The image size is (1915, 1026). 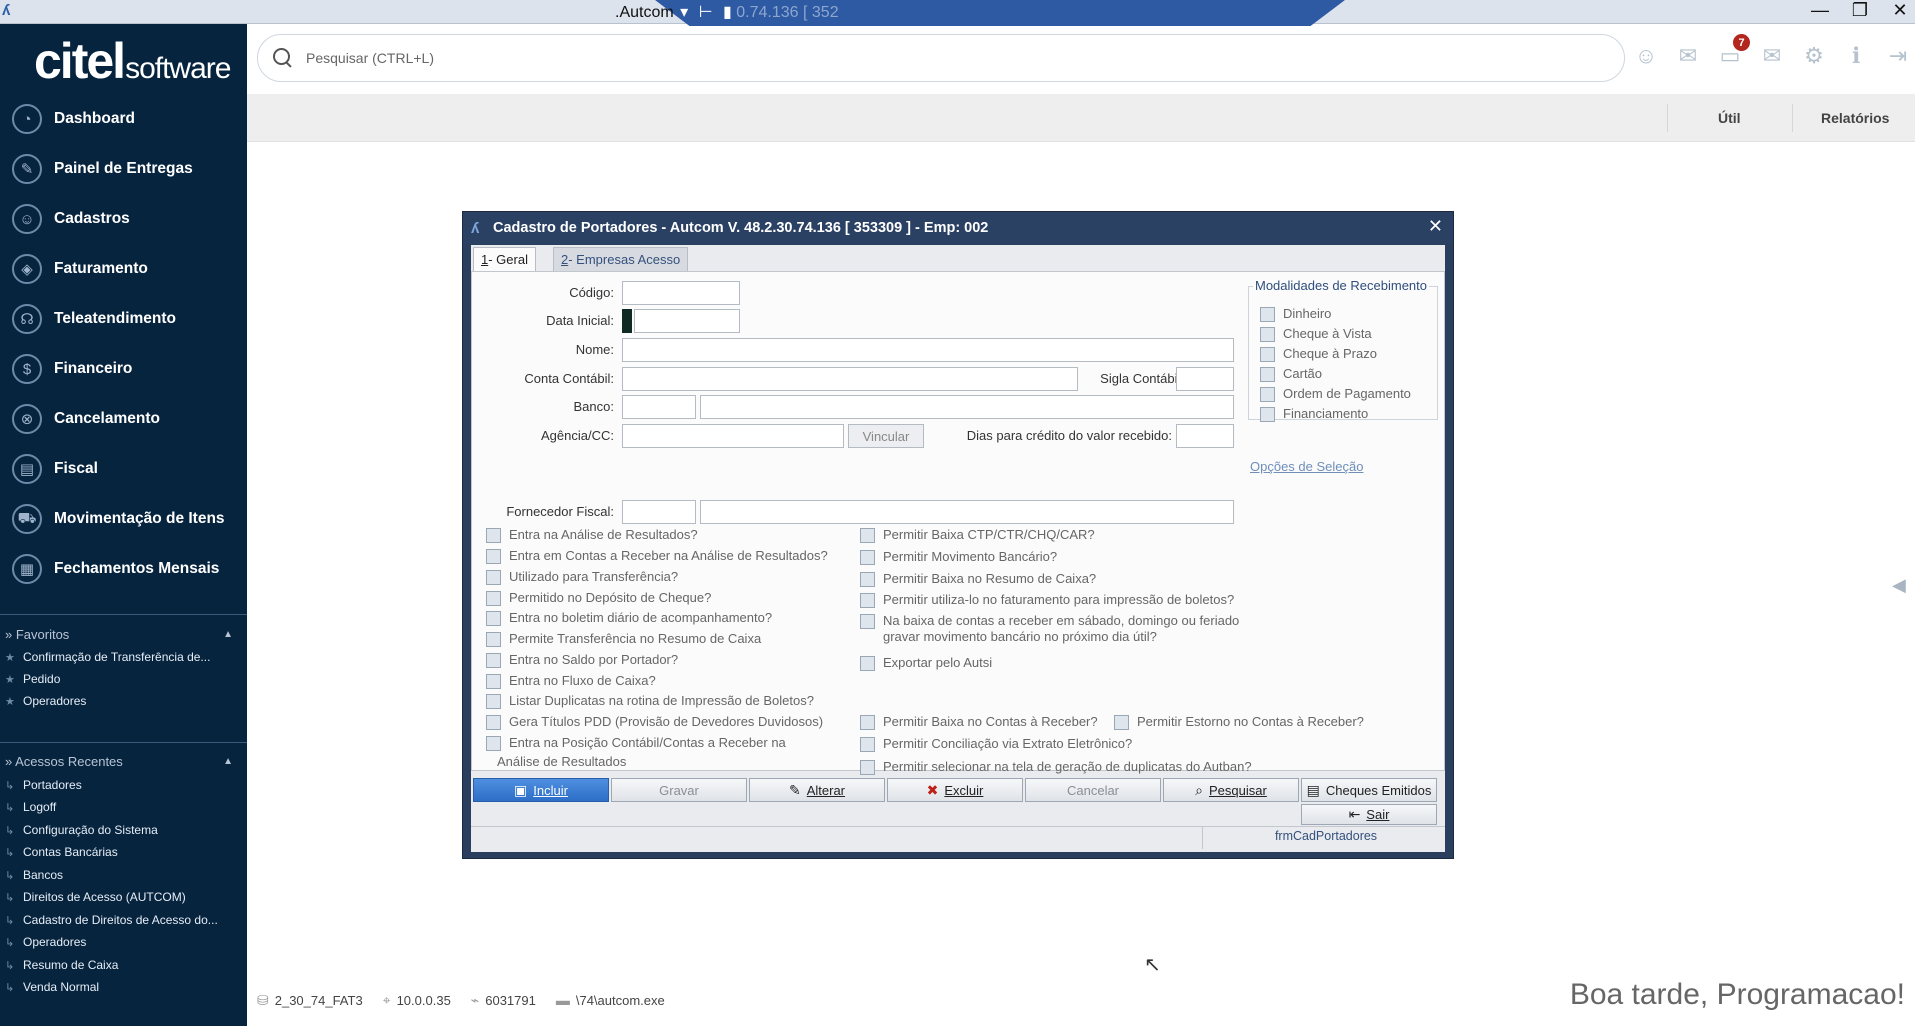 I want to click on dias-credito-field, so click(x=1205, y=436).